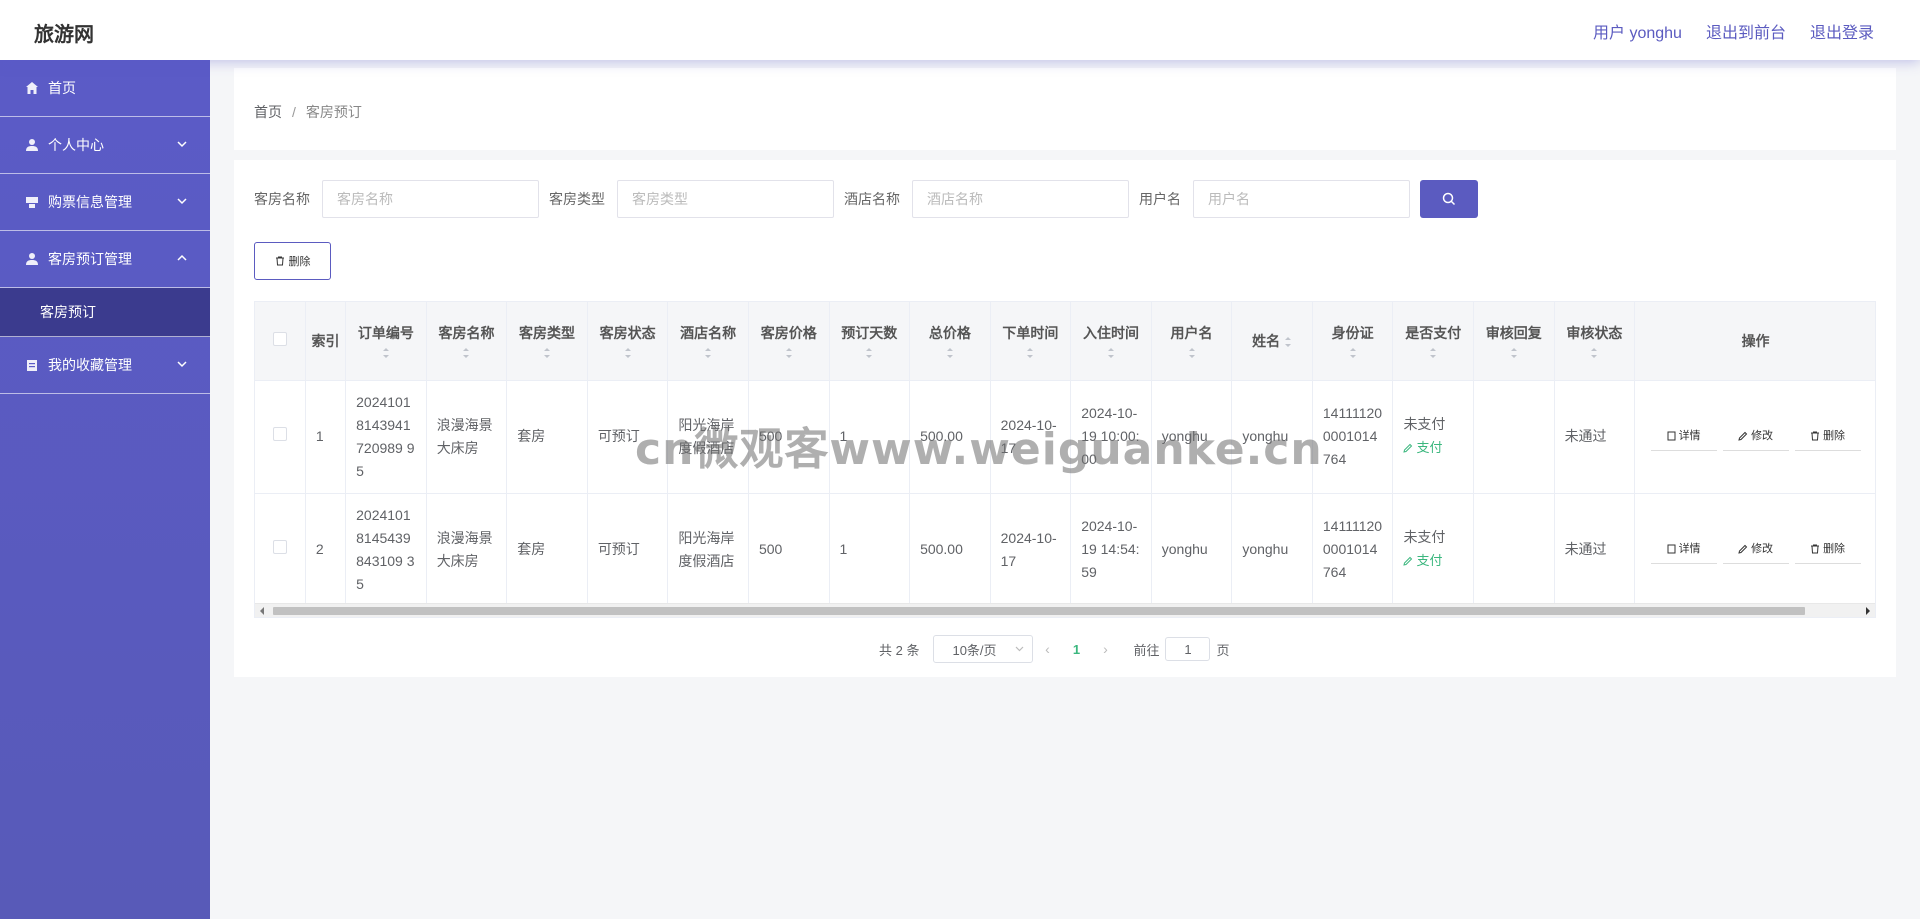 This screenshot has width=1920, height=919. What do you see at coordinates (1039, 611) in the screenshot?
I see `scrollbar-thumb` at bounding box center [1039, 611].